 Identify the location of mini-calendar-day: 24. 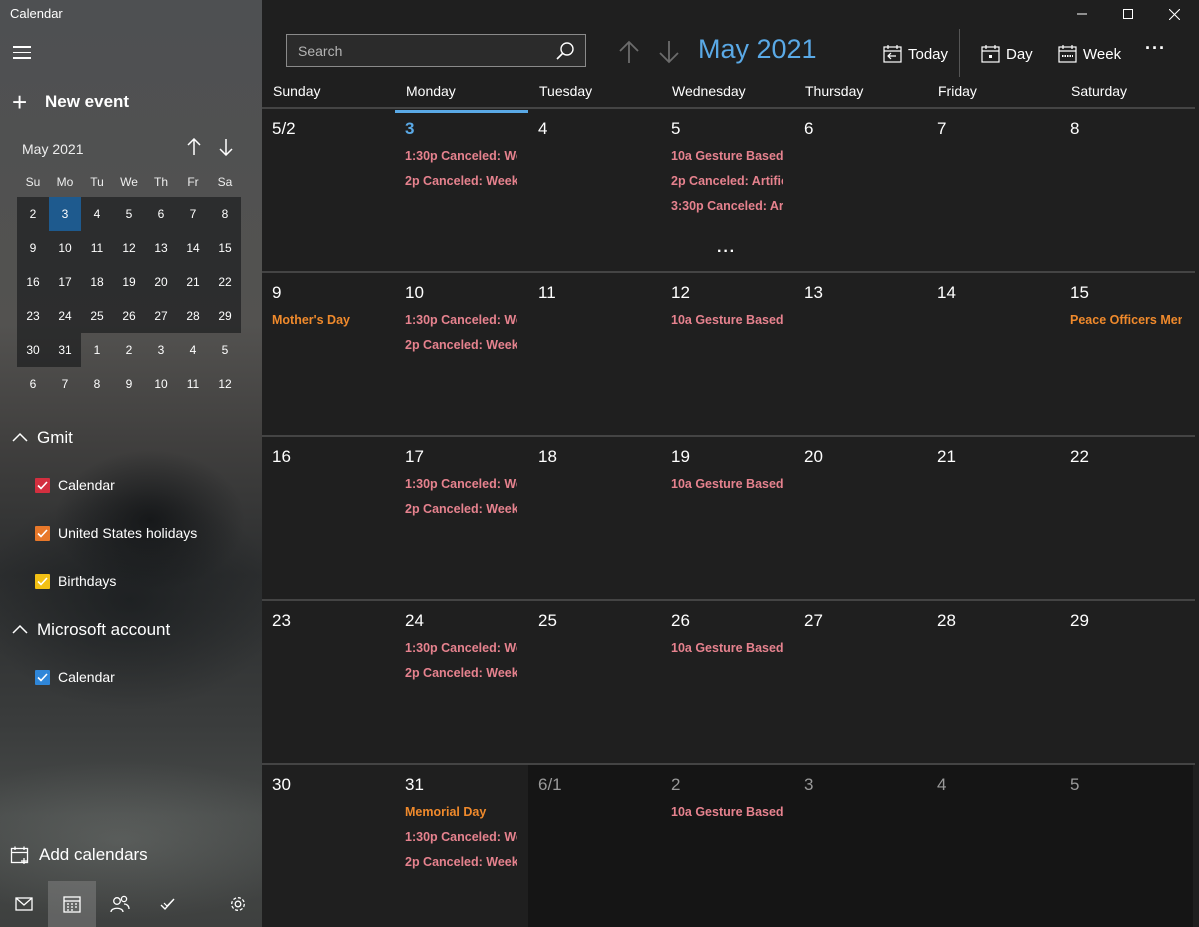
(65, 316).